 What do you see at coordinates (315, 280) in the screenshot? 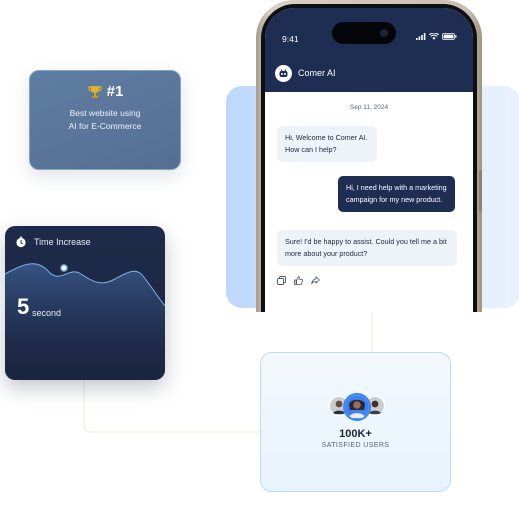
I see `share-icon` at bounding box center [315, 280].